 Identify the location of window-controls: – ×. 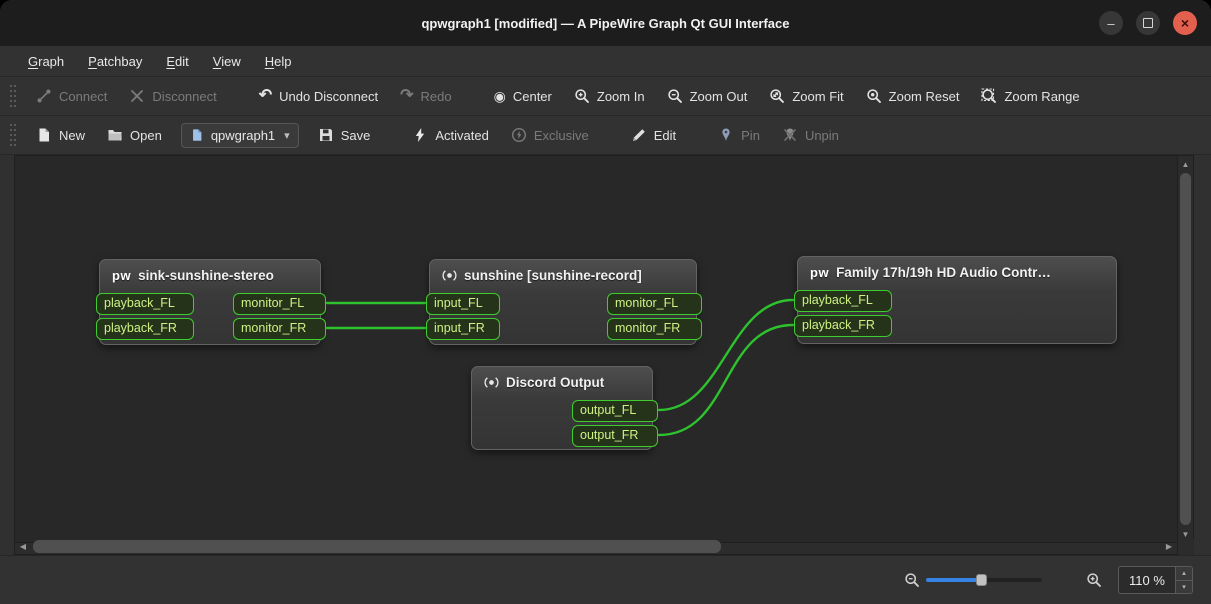
(1148, 23).